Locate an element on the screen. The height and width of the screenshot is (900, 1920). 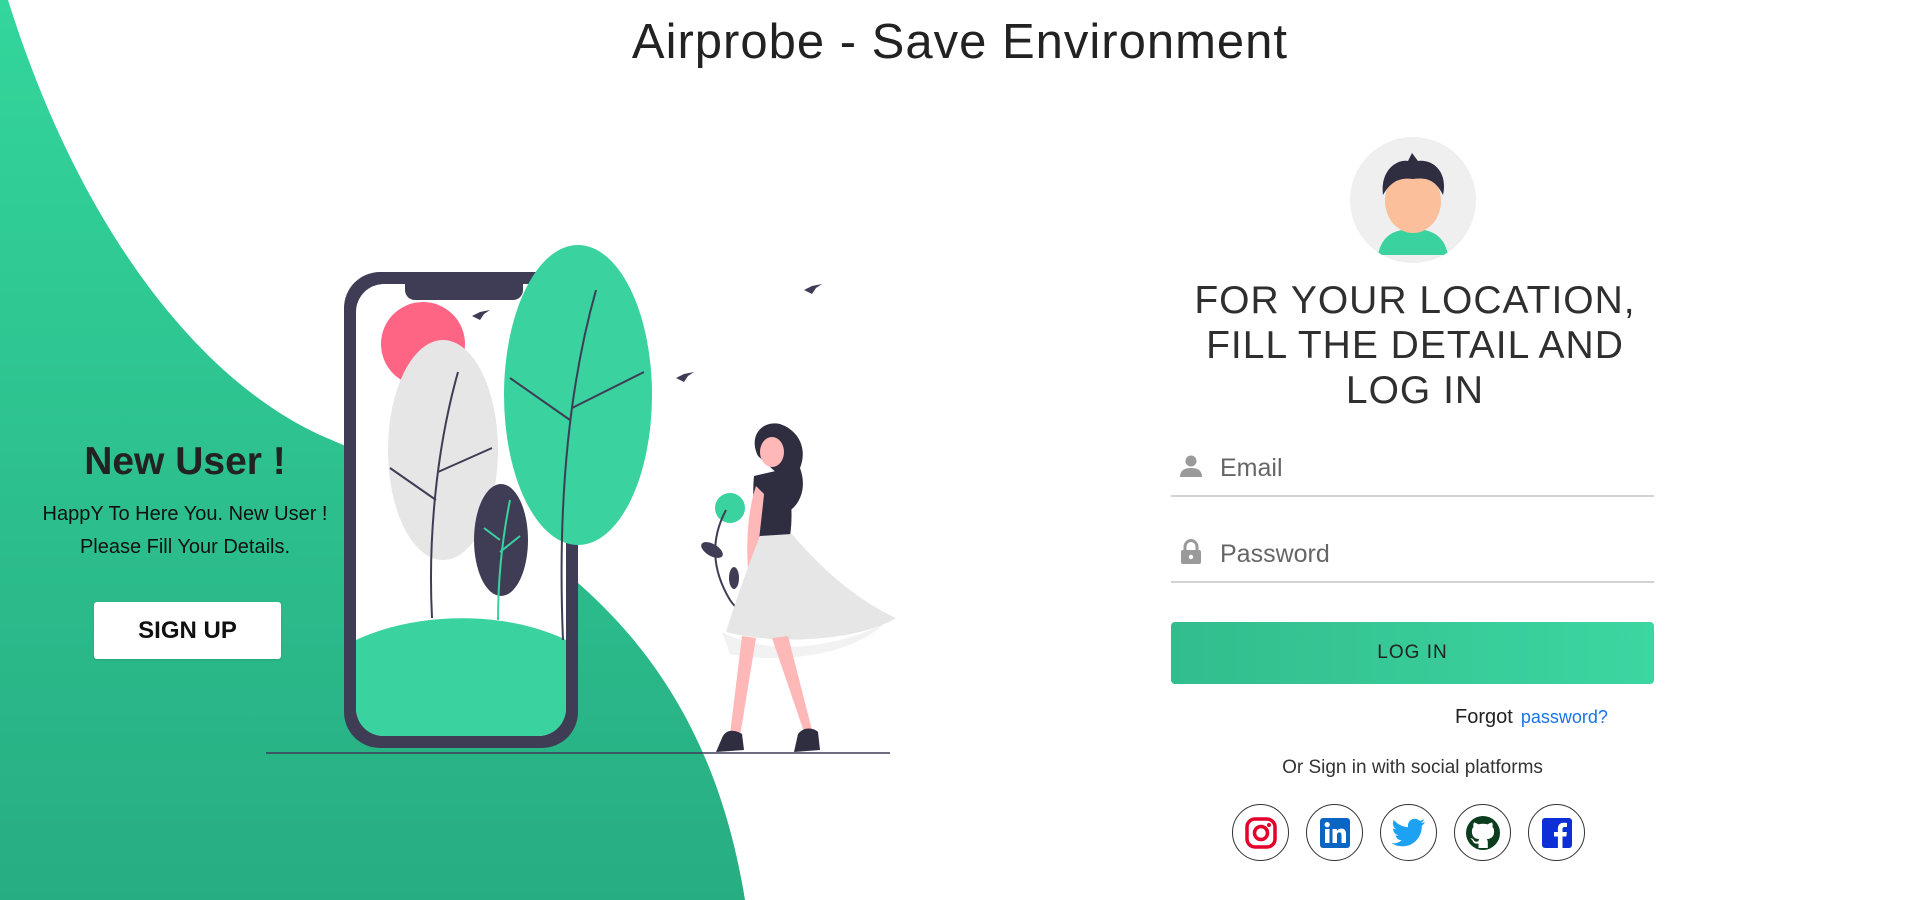
instagram-icon is located at coordinates (1260, 832).